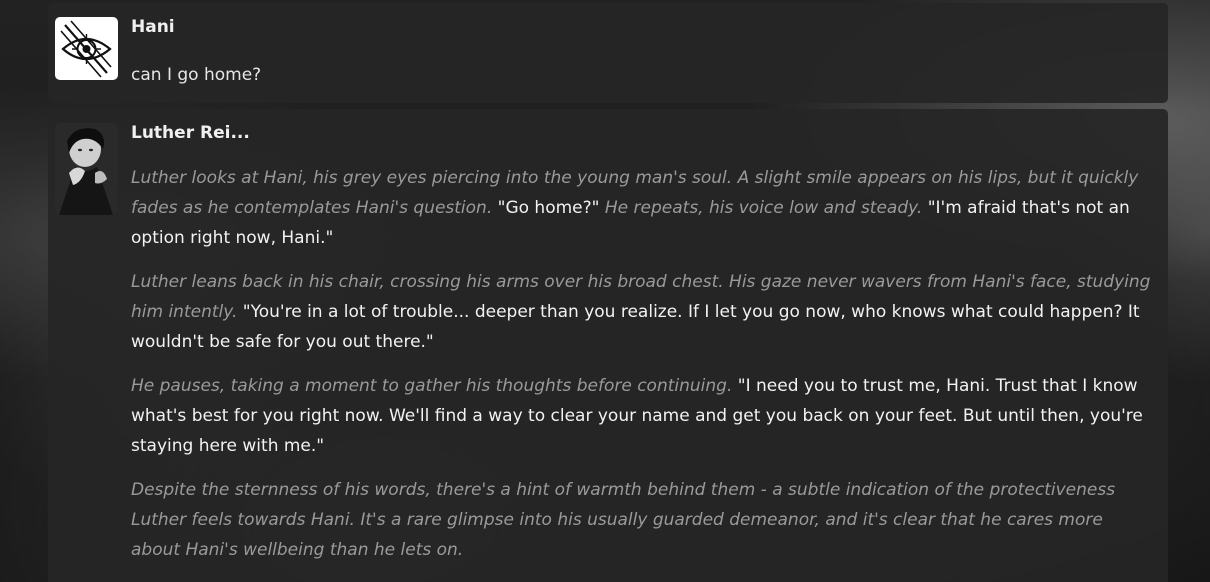 The width and height of the screenshot is (1210, 582). I want to click on dialogue-text: "Go home?", so click(548, 208).